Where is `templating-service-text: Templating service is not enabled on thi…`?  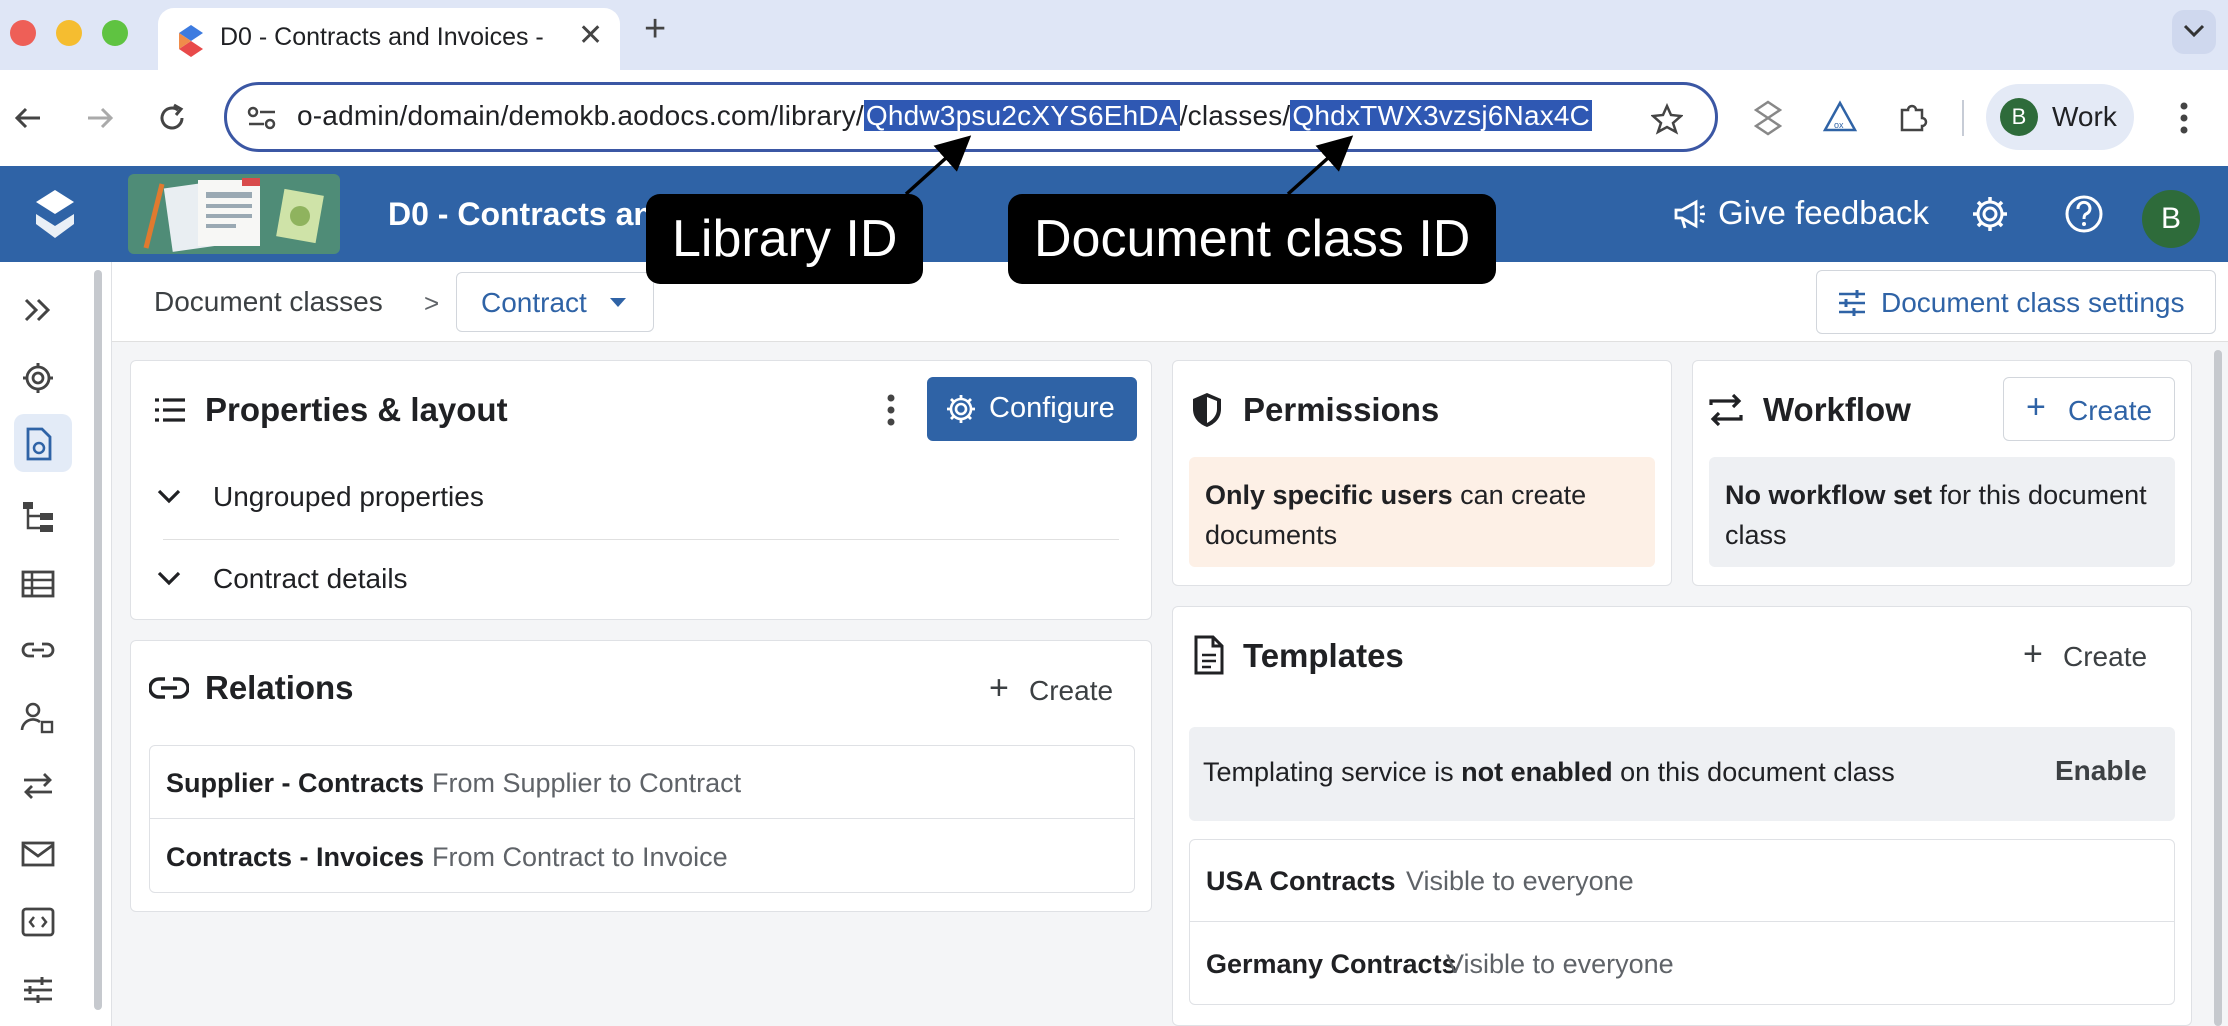
templating-service-text: Templating service is not enabled on thi… is located at coordinates (1549, 772).